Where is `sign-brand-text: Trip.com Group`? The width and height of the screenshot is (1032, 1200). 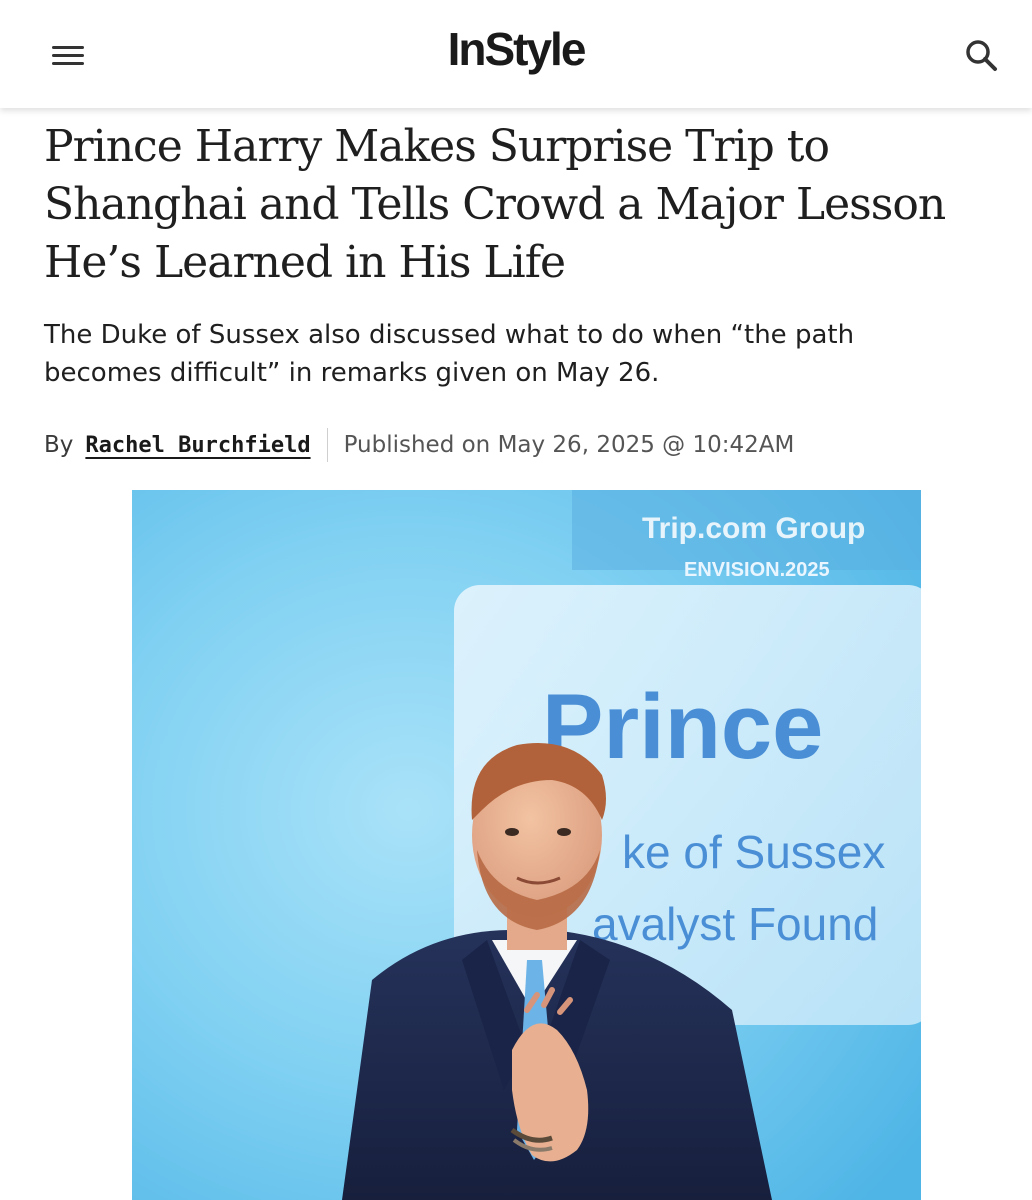
sign-brand-text: Trip.com Group is located at coordinates (753, 528).